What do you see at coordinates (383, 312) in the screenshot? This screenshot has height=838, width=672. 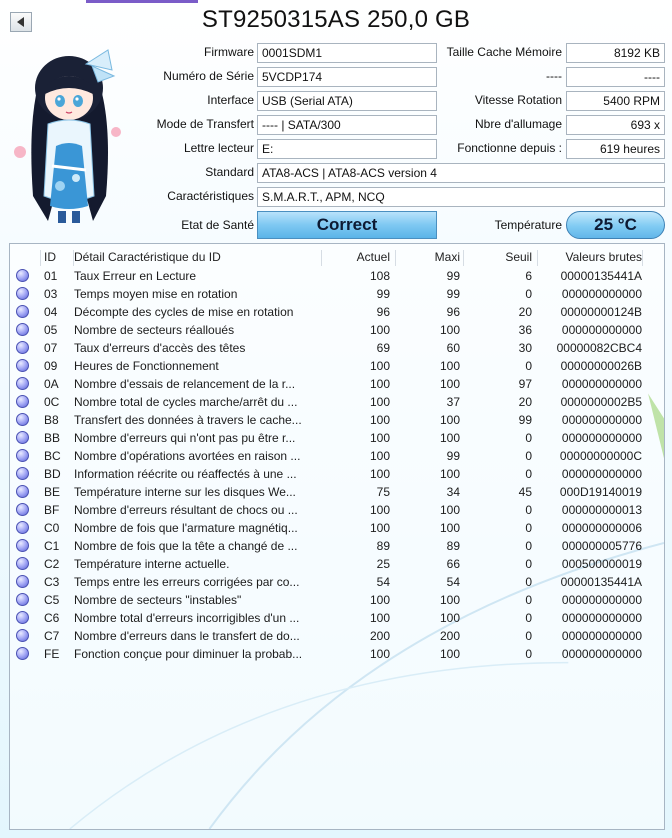 I see `attribute-current: 96` at bounding box center [383, 312].